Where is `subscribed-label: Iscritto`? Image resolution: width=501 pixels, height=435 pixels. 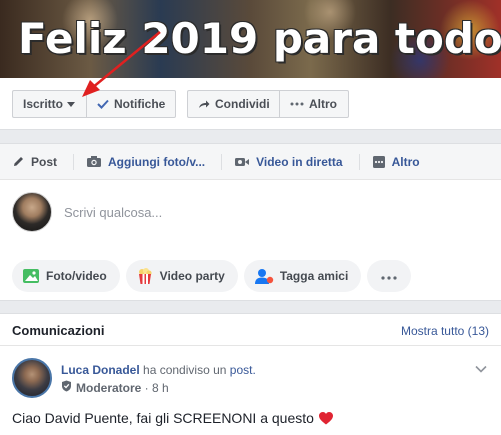
subscribed-label: Iscritto is located at coordinates (43, 104).